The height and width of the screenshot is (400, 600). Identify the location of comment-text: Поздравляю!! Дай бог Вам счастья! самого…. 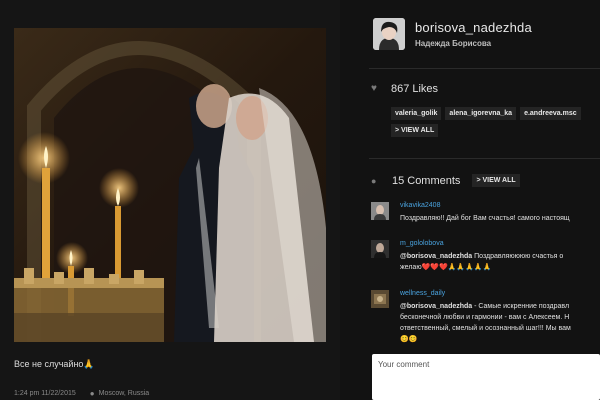
(485, 218).